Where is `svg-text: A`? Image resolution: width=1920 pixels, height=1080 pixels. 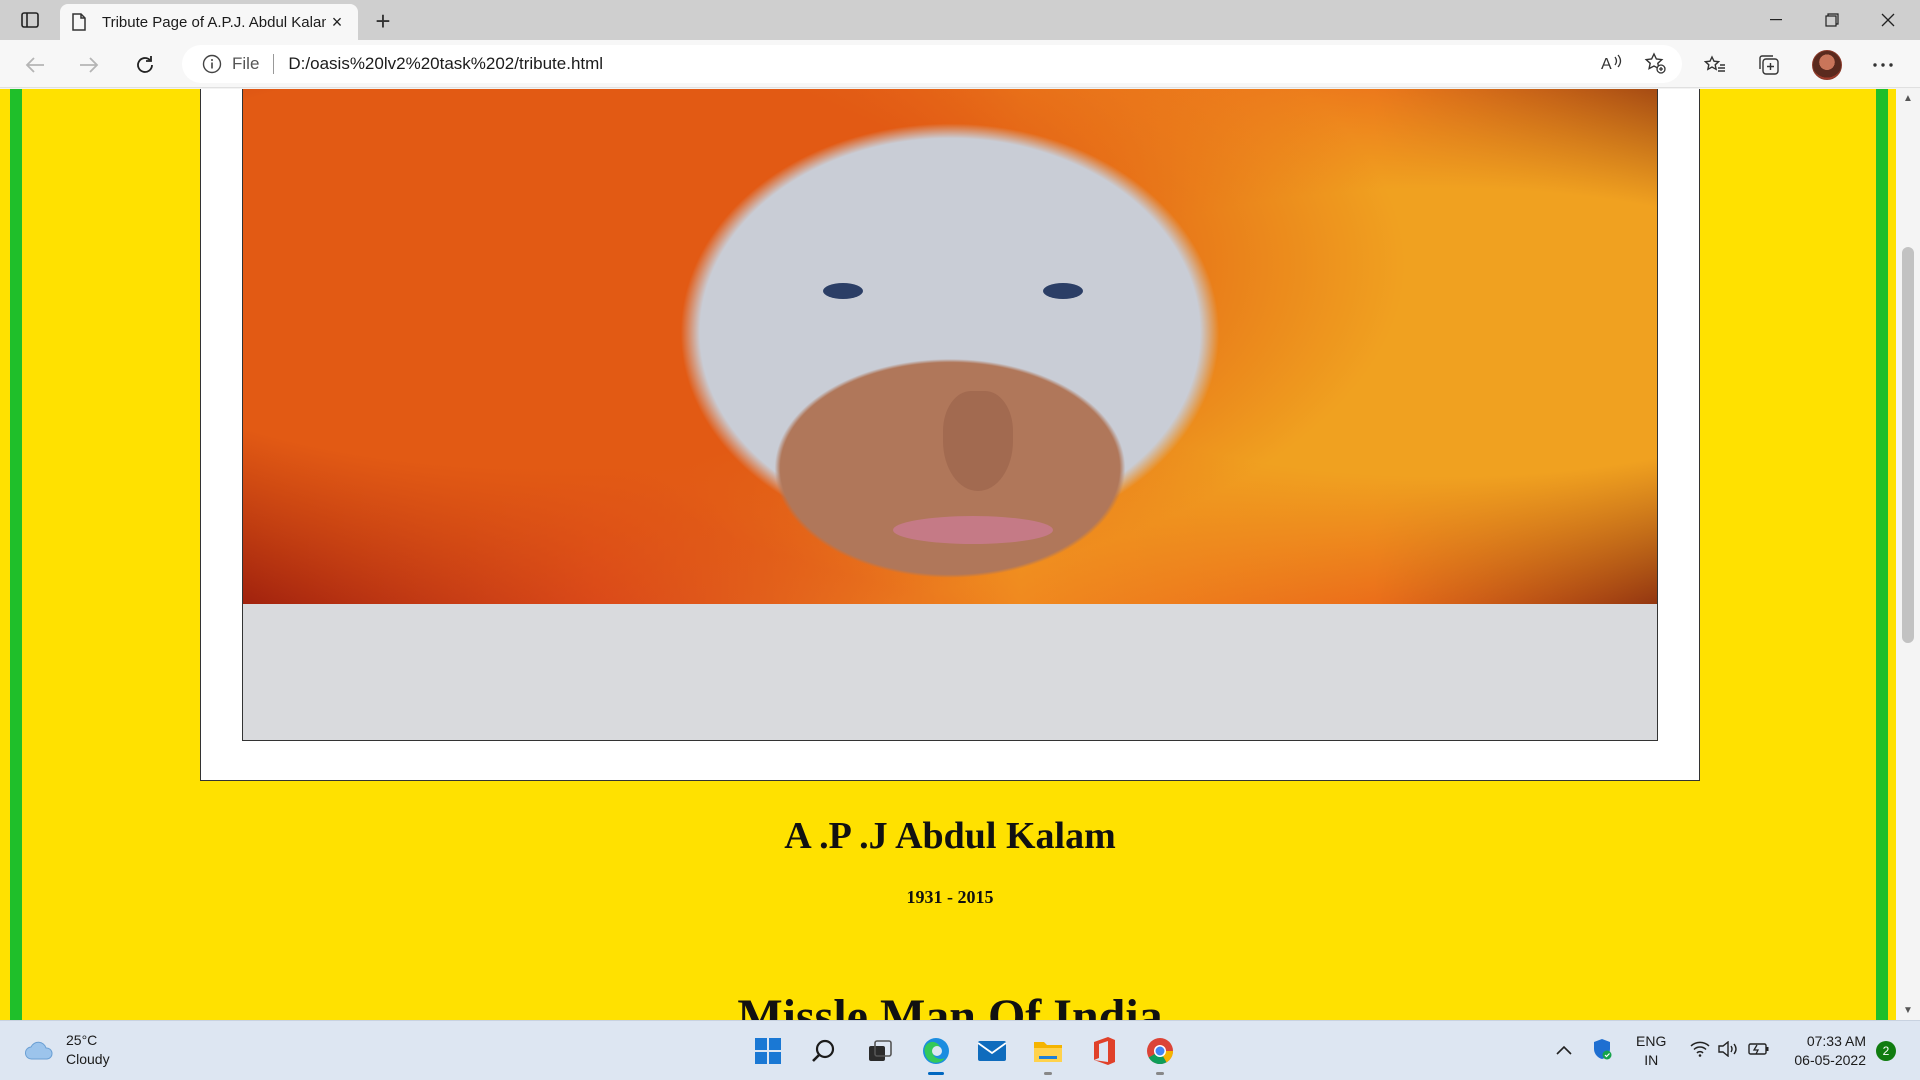 svg-text: A is located at coordinates (1606, 64).